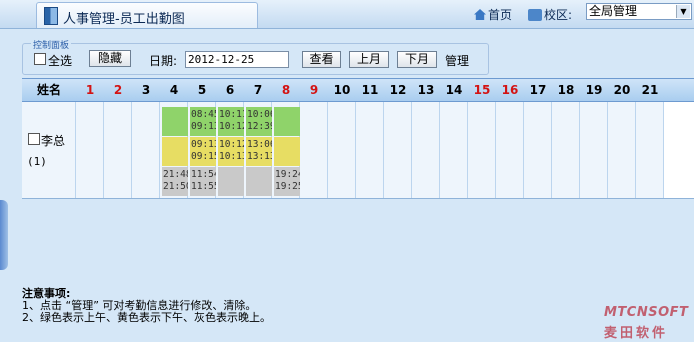 This screenshot has height=342, width=694. Describe the element at coordinates (237, 59) in the screenshot. I see `date-input: 2012-12-25` at that location.